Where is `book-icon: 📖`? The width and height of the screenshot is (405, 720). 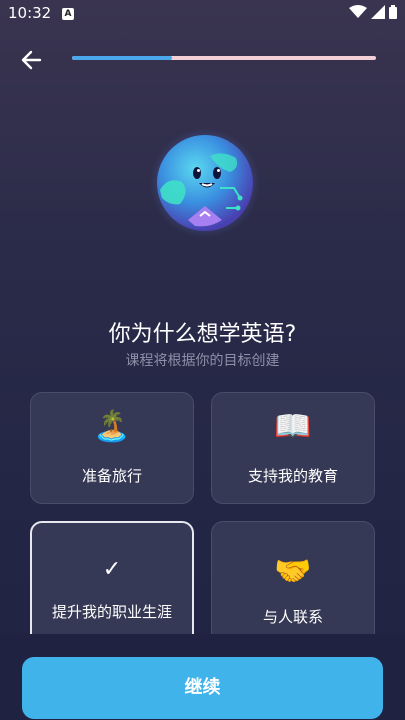
book-icon: 📖 is located at coordinates (293, 426).